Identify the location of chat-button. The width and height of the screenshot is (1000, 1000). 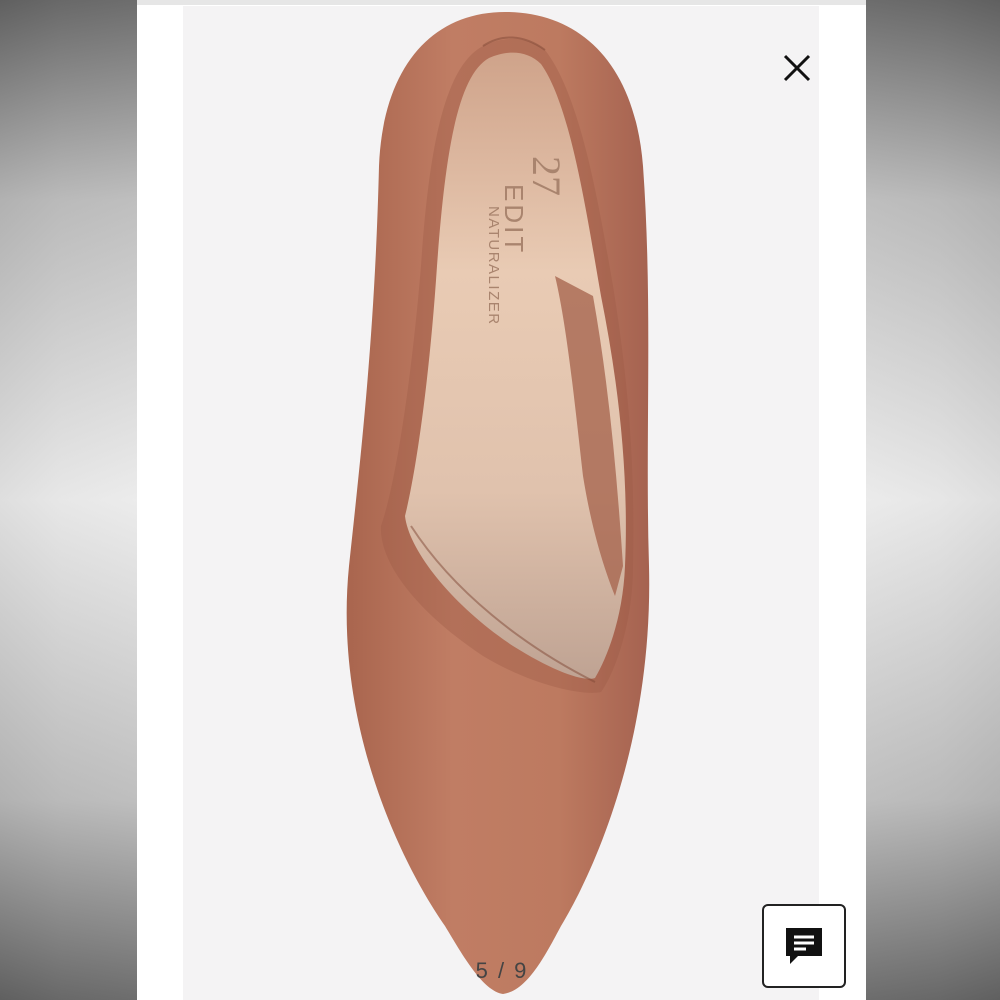
(804, 946).